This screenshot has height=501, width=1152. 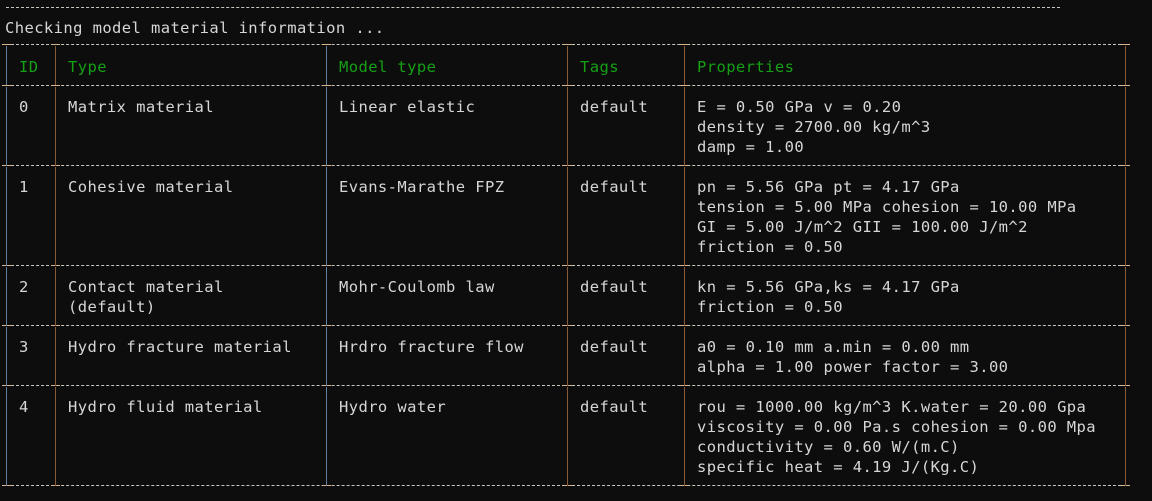 What do you see at coordinates (599, 67) in the screenshot?
I see `column-header-tags: Tags` at bounding box center [599, 67].